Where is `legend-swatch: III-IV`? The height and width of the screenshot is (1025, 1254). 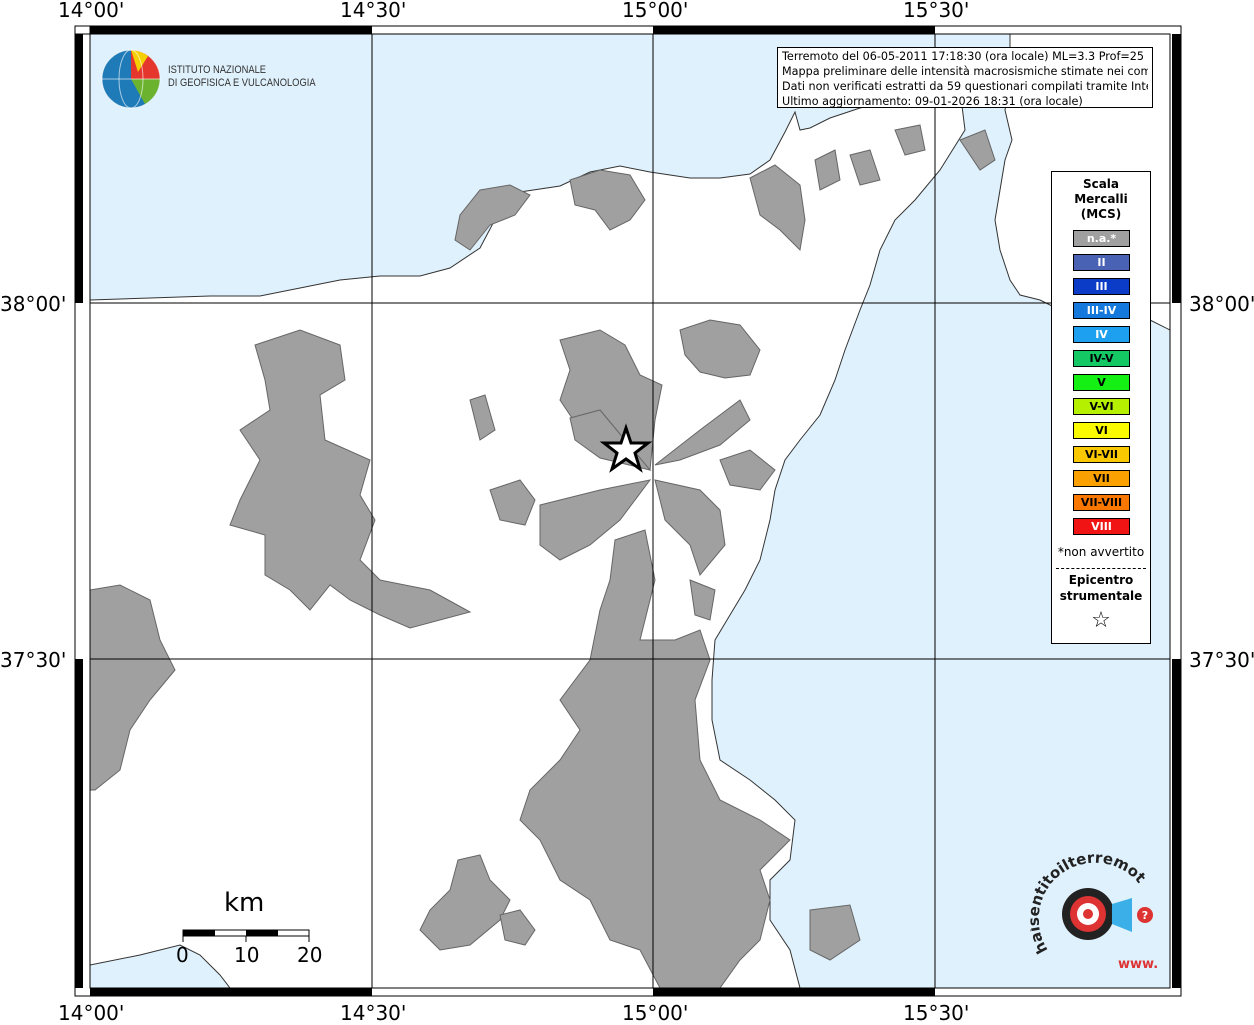
legend-swatch: III-IV is located at coordinates (1101, 310).